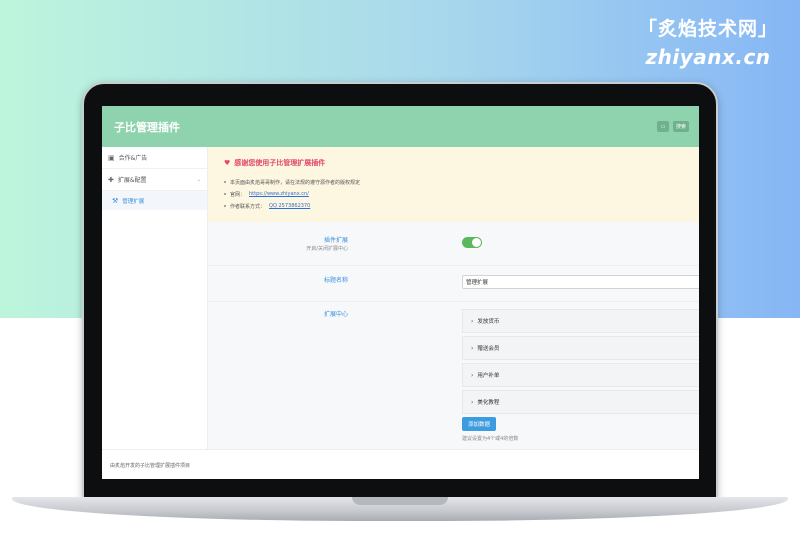 The width and height of the screenshot is (800, 550). Describe the element at coordinates (400, 464) in the screenshot. I see `footer: 由炙焰开发的子比管理扩展插件项目` at that location.